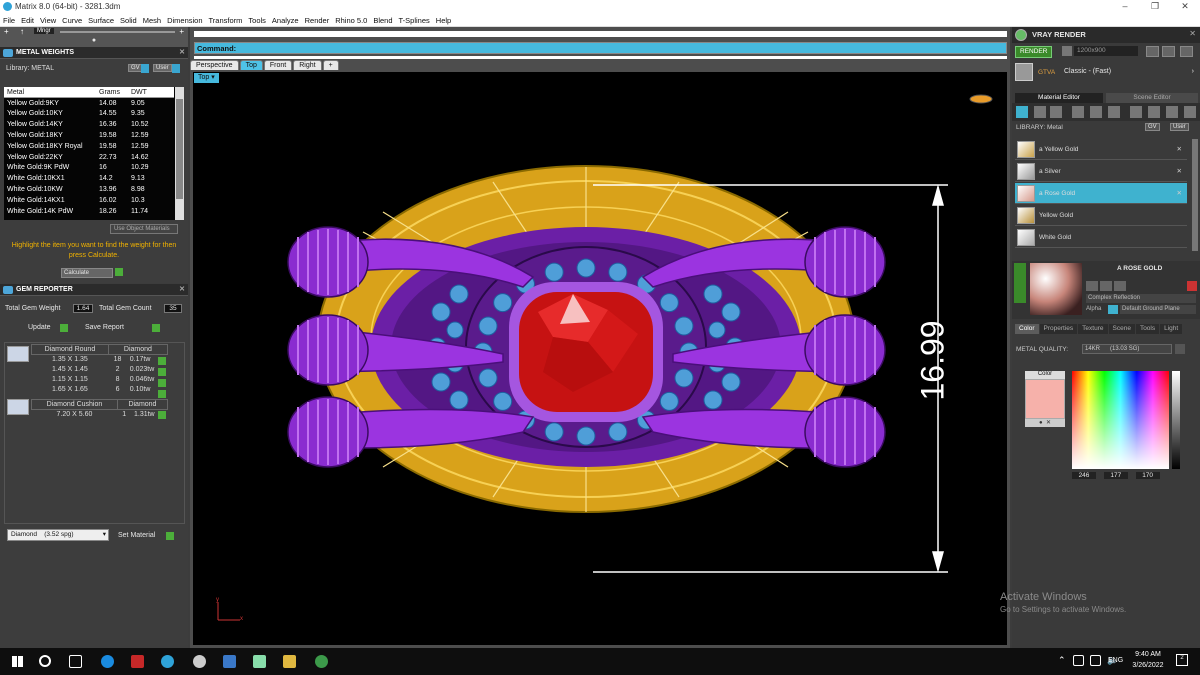 Image resolution: width=1200 pixels, height=675 pixels. Describe the element at coordinates (330, 65) in the screenshot. I see `add-viewport-button: +` at that location.